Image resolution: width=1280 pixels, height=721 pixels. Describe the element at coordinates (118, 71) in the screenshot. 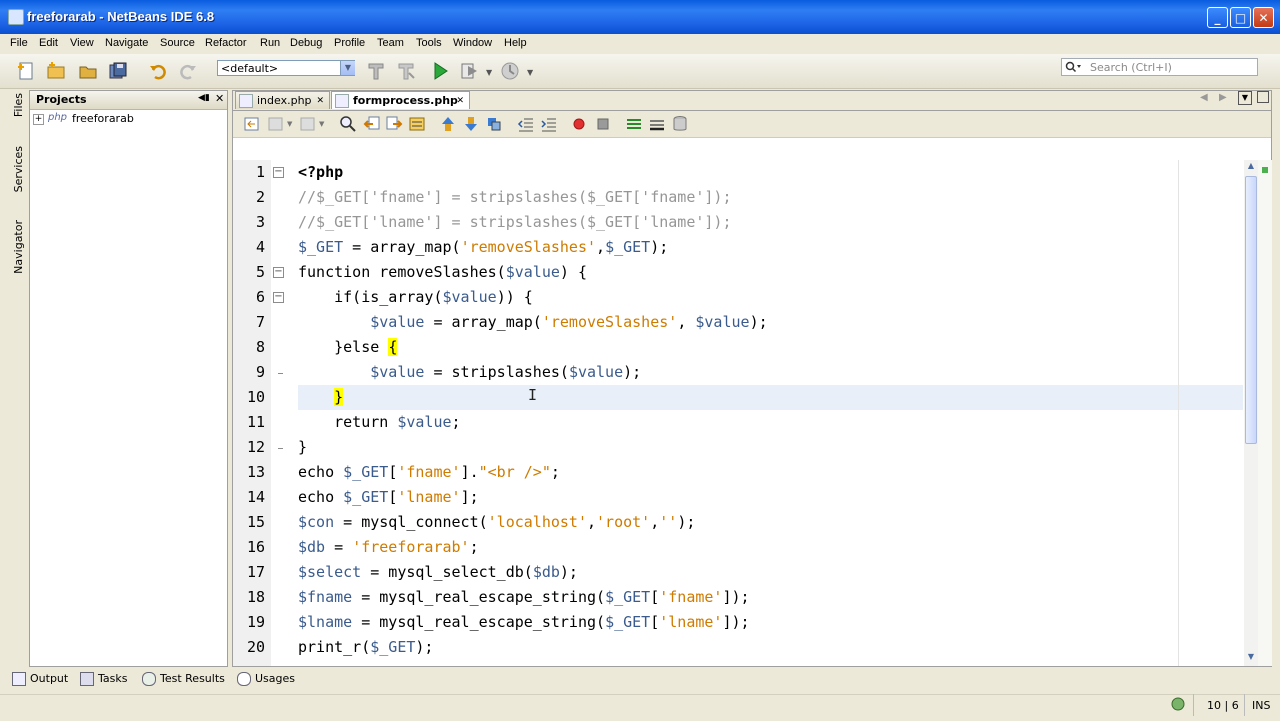

I see `save-all-icon` at that location.